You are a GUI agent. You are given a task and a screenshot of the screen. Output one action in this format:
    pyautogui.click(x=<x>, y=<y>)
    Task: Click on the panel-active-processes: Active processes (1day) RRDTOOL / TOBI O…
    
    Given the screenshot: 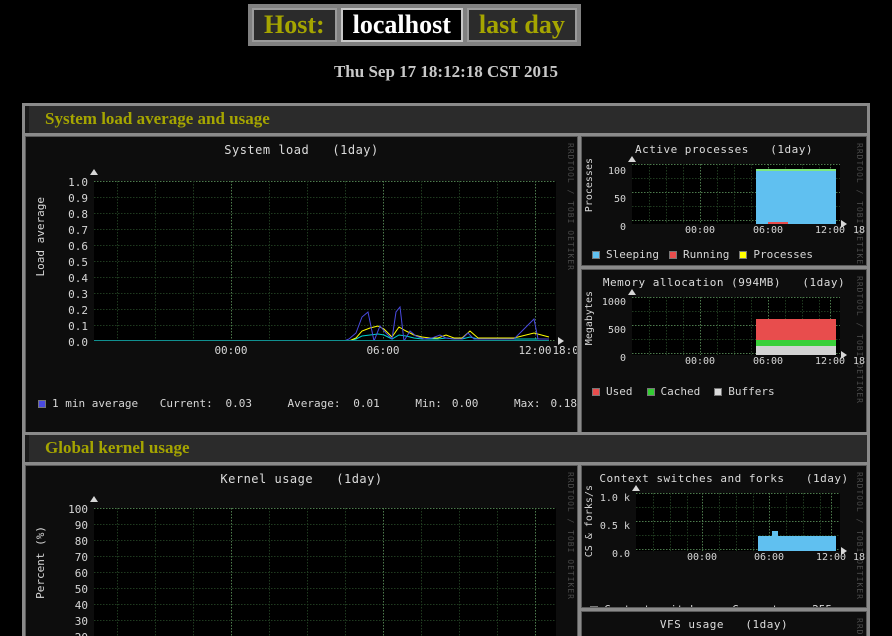 What is the action you would take?
    pyautogui.click(x=724, y=201)
    